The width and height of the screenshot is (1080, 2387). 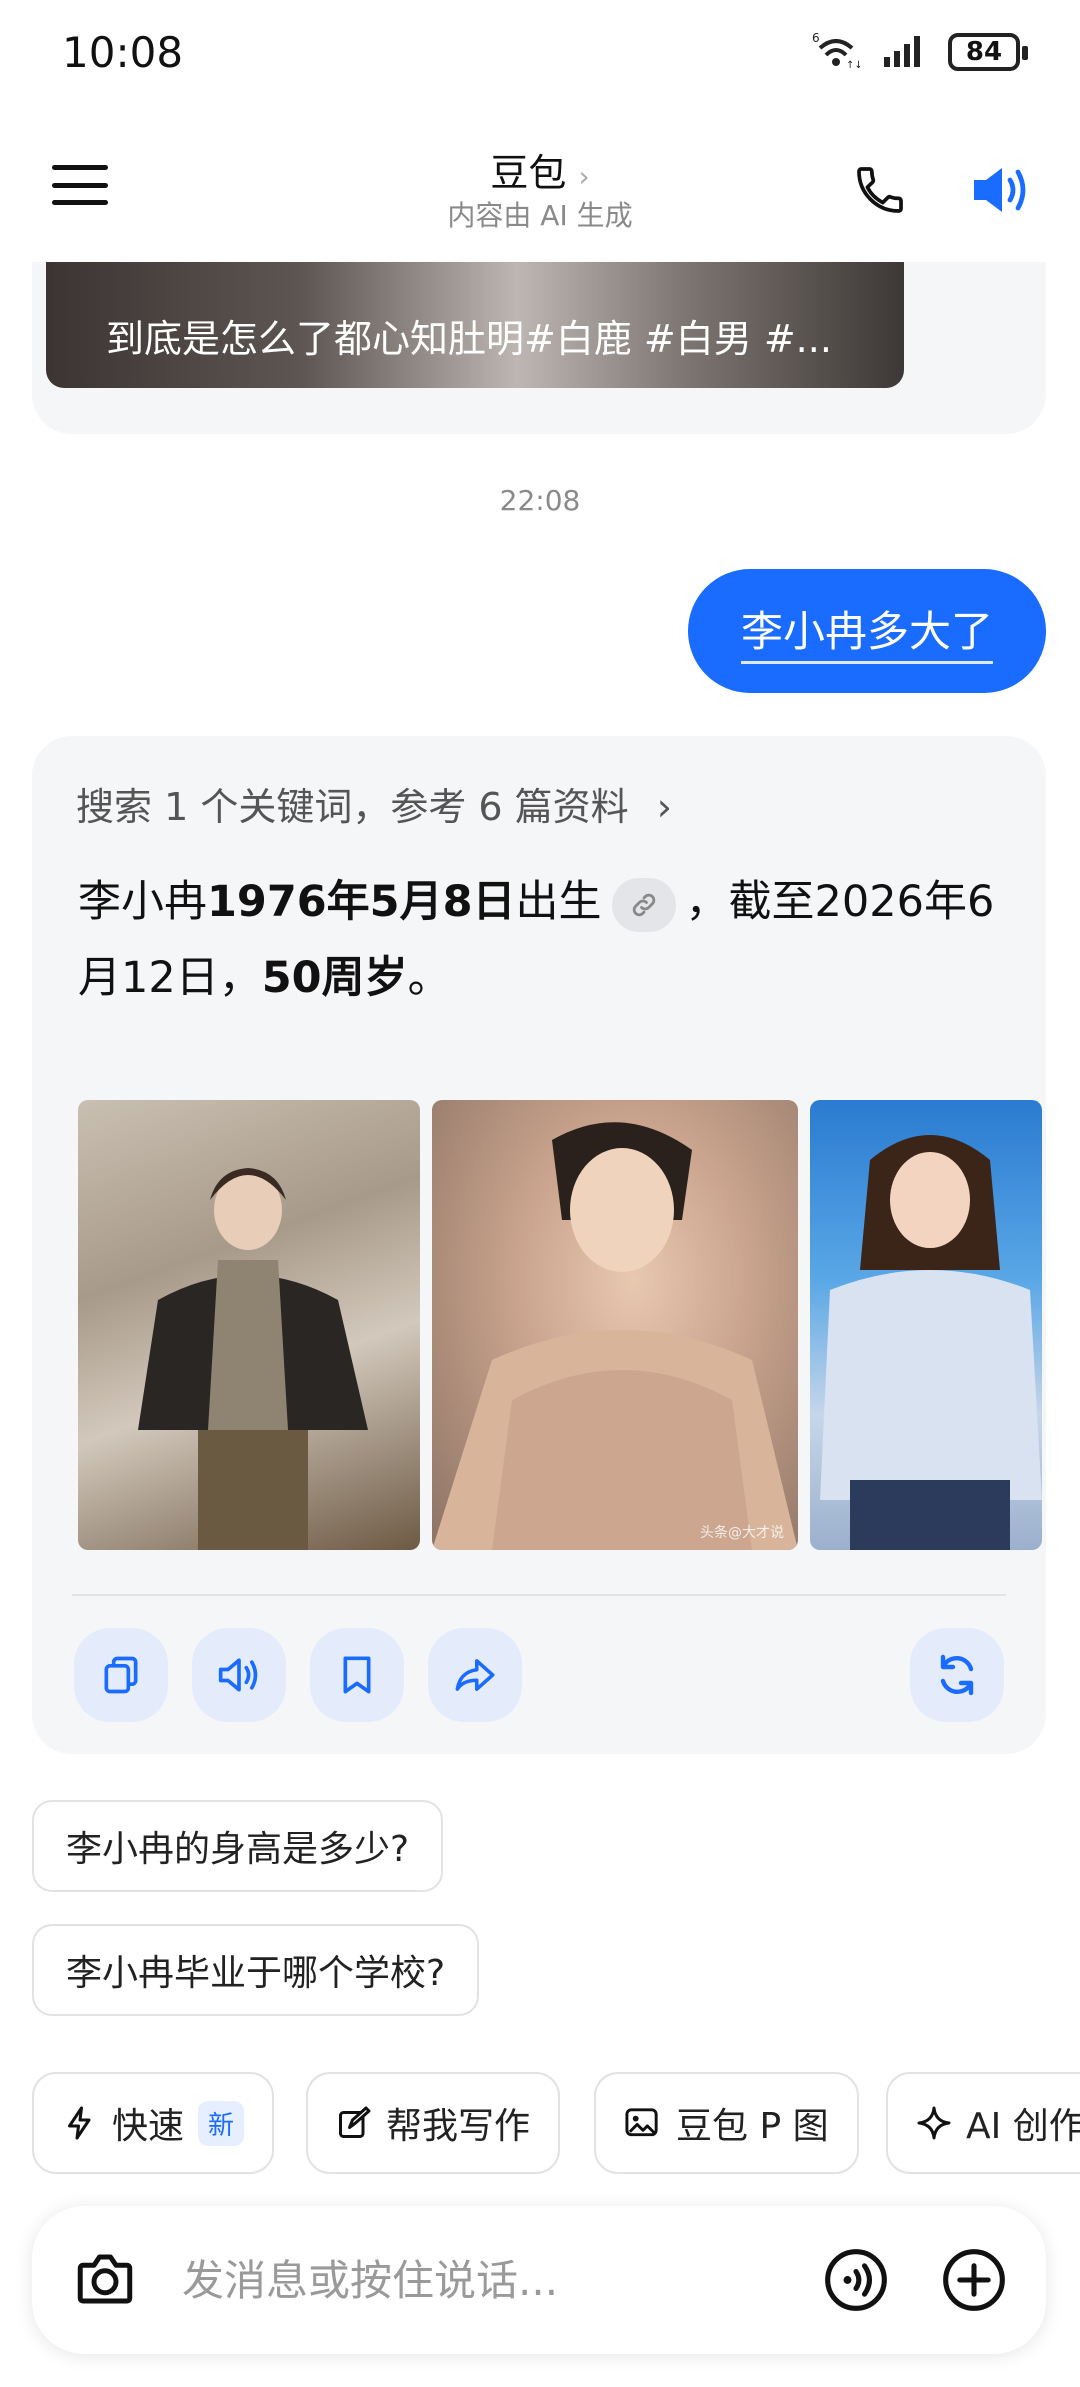 What do you see at coordinates (558, 902) in the screenshot?
I see `answer-segment: 出生` at bounding box center [558, 902].